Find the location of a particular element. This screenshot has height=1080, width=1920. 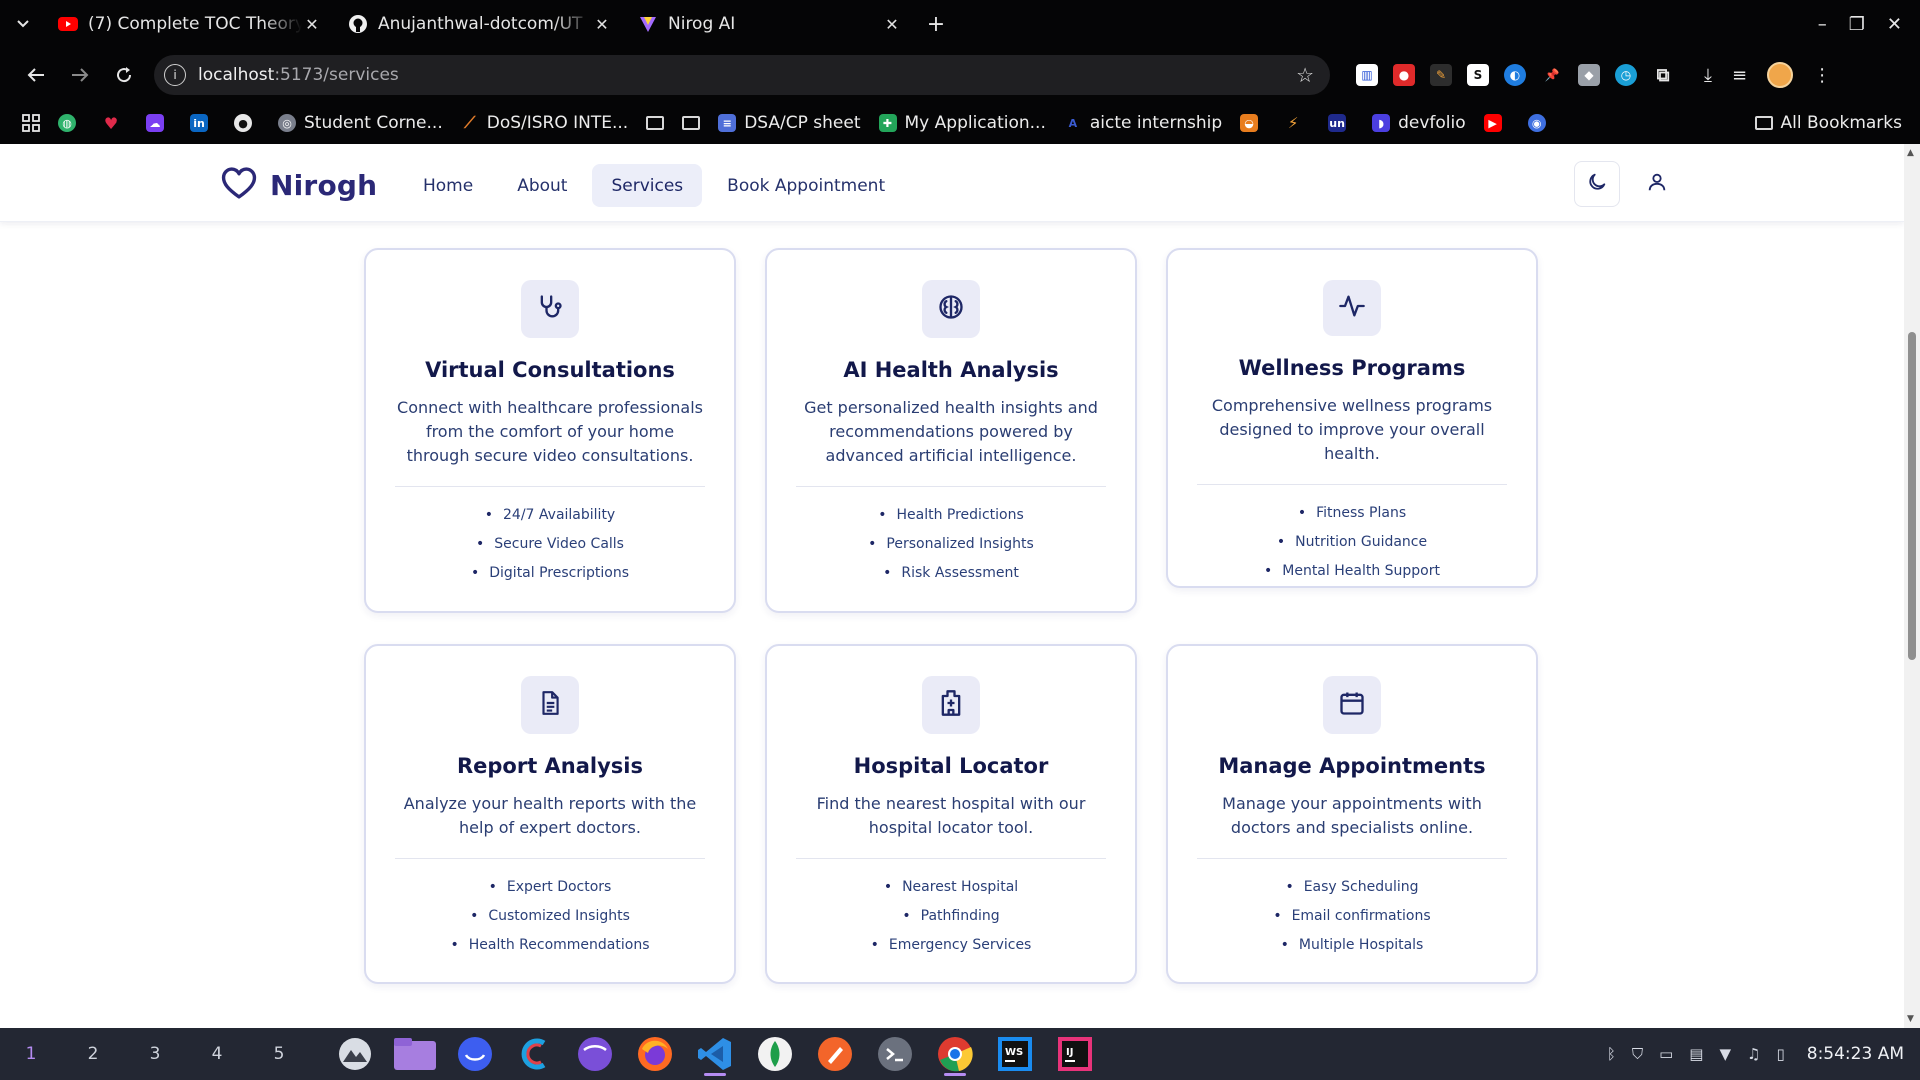

reload-icon is located at coordinates (124, 75).